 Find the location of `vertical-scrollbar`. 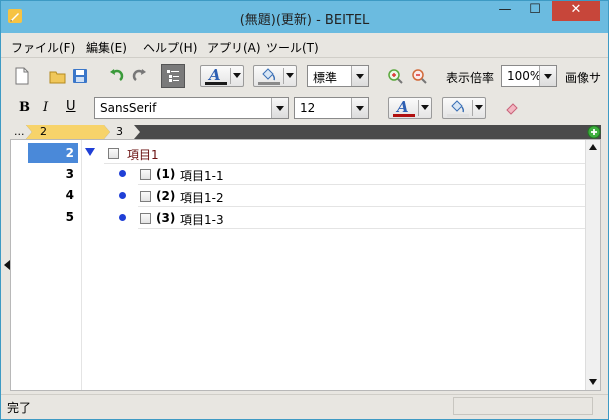

vertical-scrollbar is located at coordinates (592, 265).